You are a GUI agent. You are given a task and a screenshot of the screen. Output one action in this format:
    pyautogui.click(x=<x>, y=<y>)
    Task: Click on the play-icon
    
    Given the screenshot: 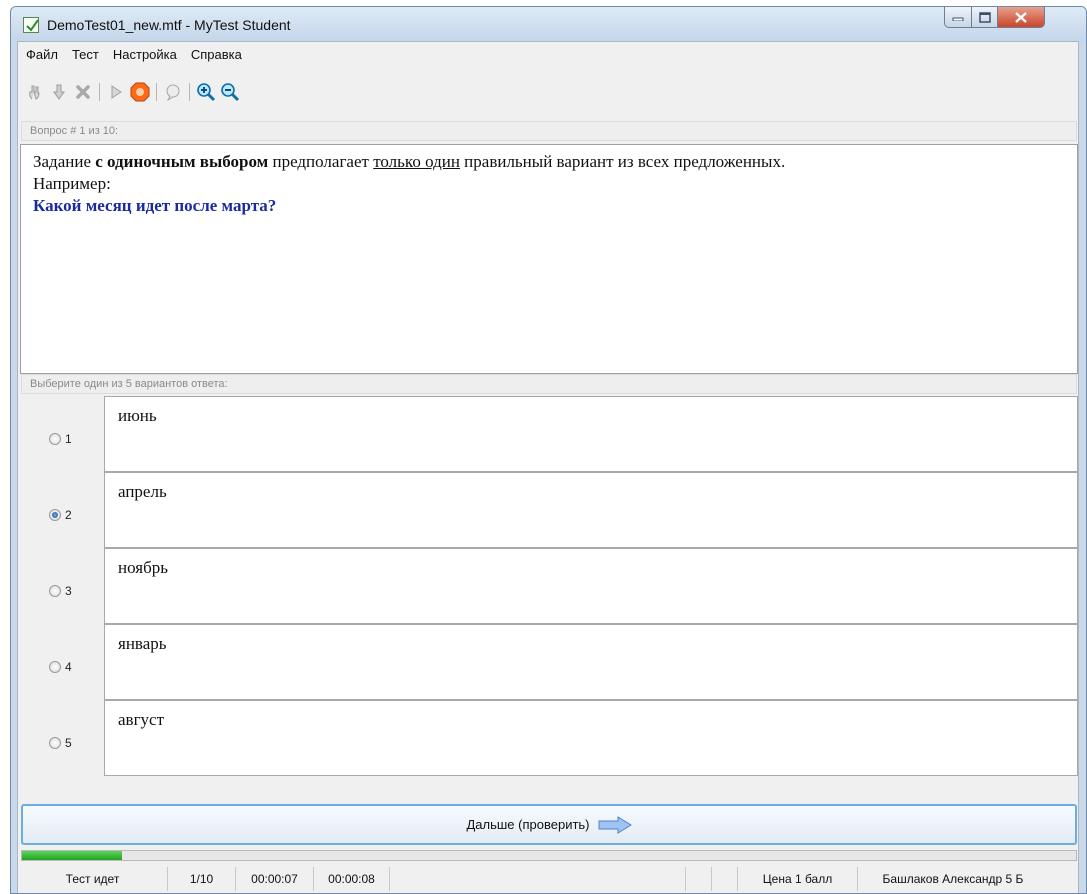 What is the action you would take?
    pyautogui.click(x=116, y=92)
    